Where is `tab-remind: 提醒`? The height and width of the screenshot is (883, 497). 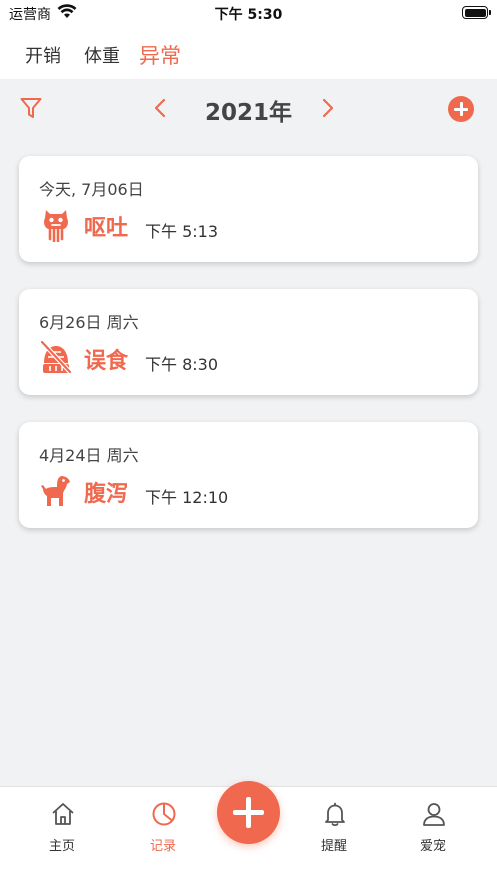 tab-remind: 提醒 is located at coordinates (334, 822).